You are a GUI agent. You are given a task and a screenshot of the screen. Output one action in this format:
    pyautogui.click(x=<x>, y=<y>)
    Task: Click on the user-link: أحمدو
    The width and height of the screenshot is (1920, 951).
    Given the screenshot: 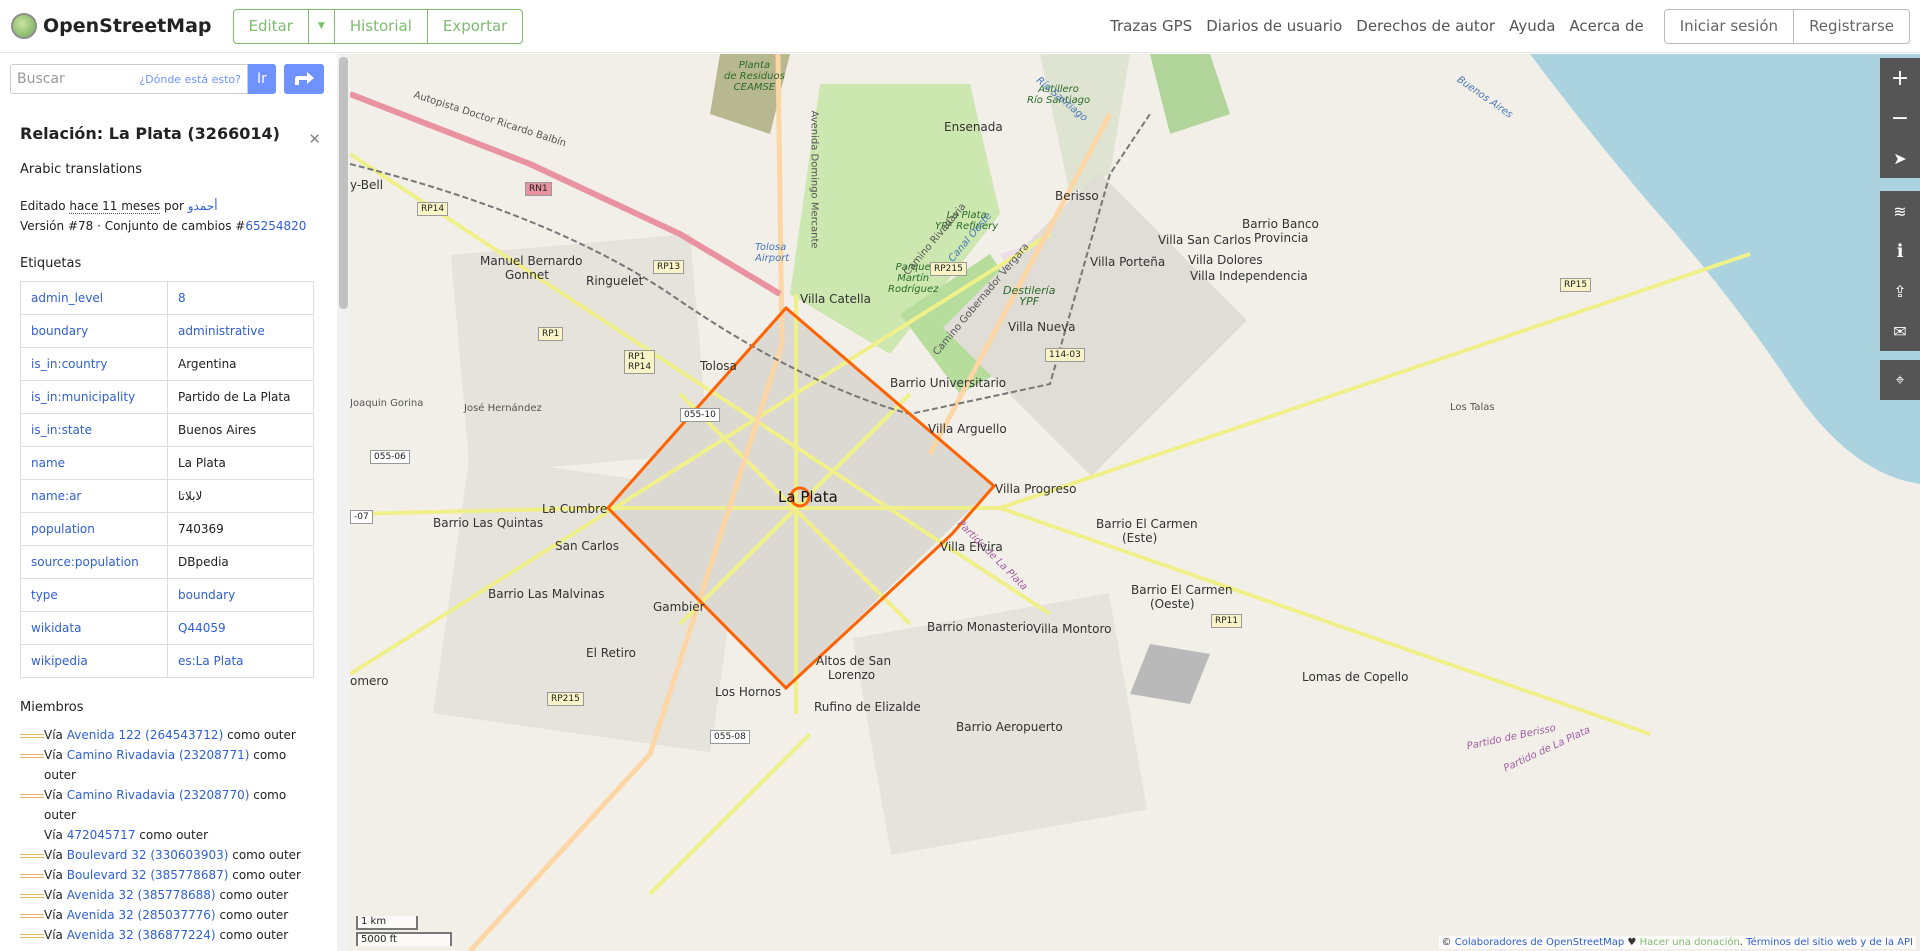 What is the action you would take?
    pyautogui.click(x=203, y=206)
    